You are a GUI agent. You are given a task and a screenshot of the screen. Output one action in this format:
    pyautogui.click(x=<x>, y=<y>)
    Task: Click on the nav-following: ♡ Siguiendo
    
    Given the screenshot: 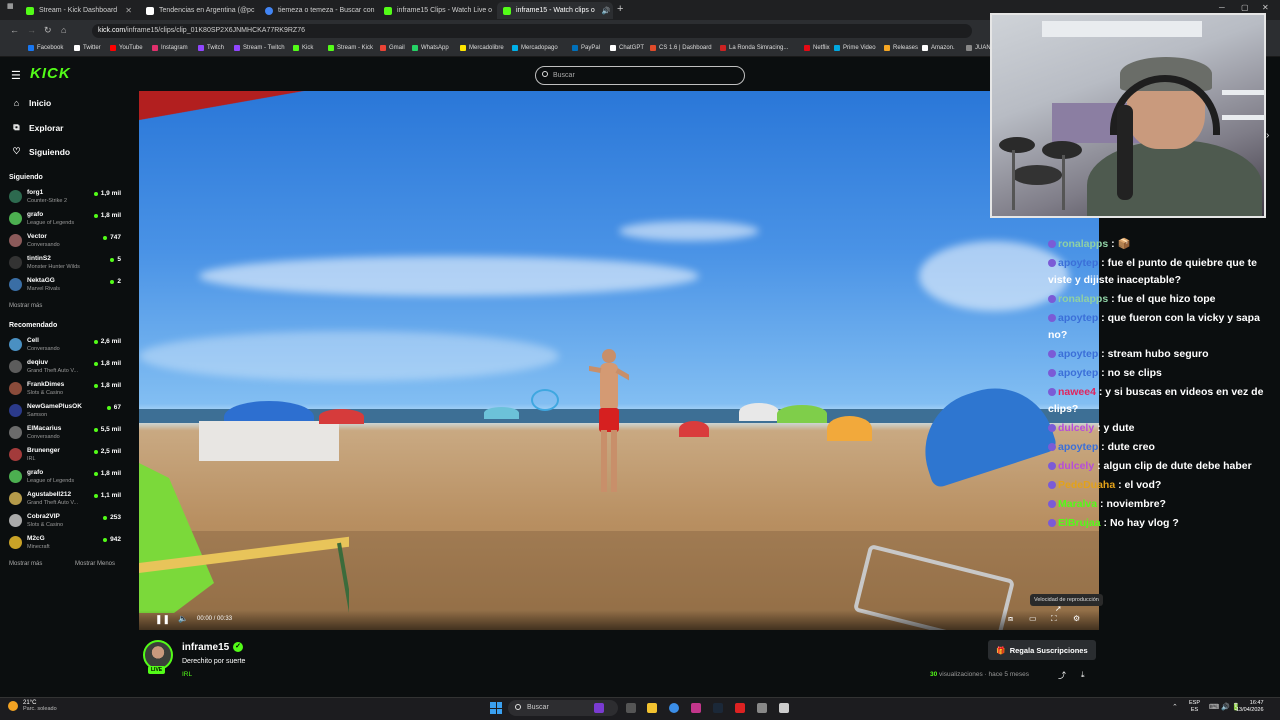 What is the action you would take?
    pyautogui.click(x=41, y=151)
    